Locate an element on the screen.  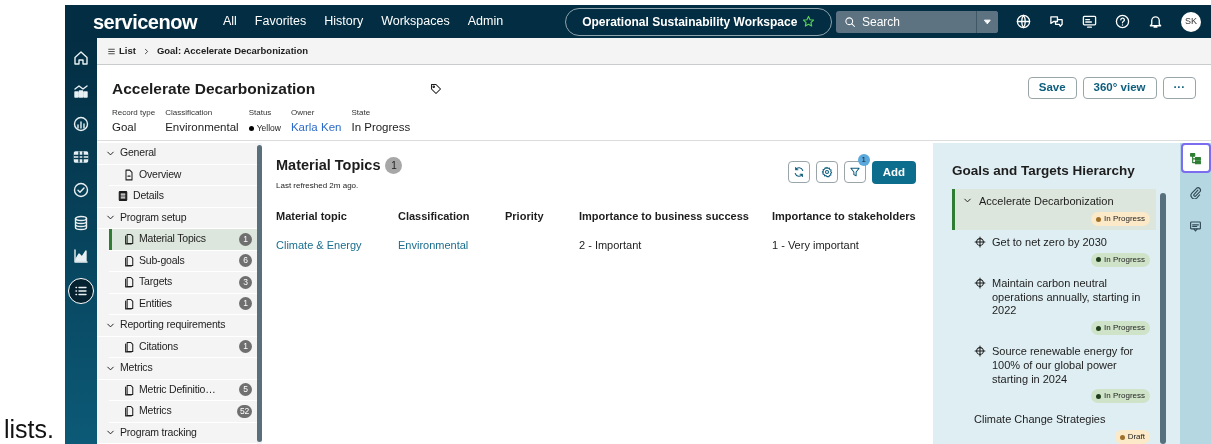
table-icon is located at coordinates (81, 157).